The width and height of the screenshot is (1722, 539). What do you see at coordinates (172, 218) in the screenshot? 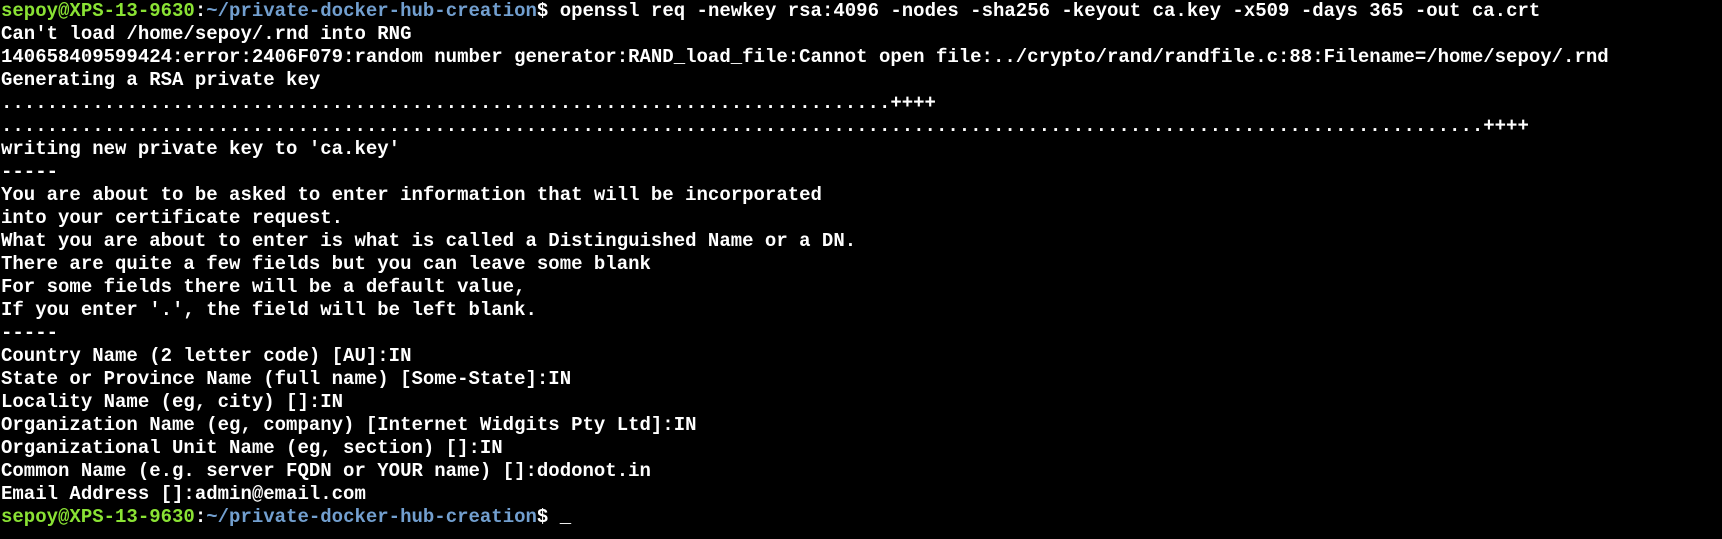
I see `output-line: into your certificate request.` at bounding box center [172, 218].